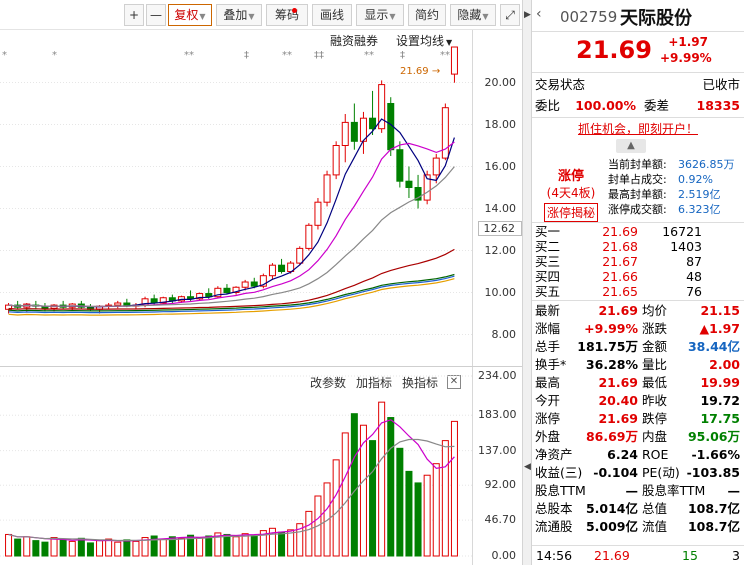 This screenshot has width=744, height=565. I want to click on bid-row: 买四 21.66 48, so click(638, 276).